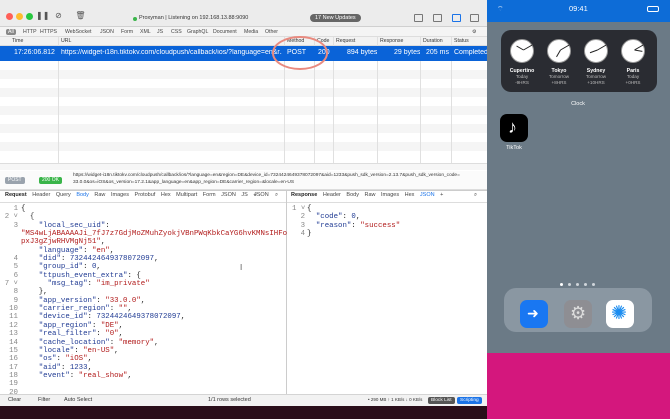  I want to click on close-window-button, so click(9, 16).